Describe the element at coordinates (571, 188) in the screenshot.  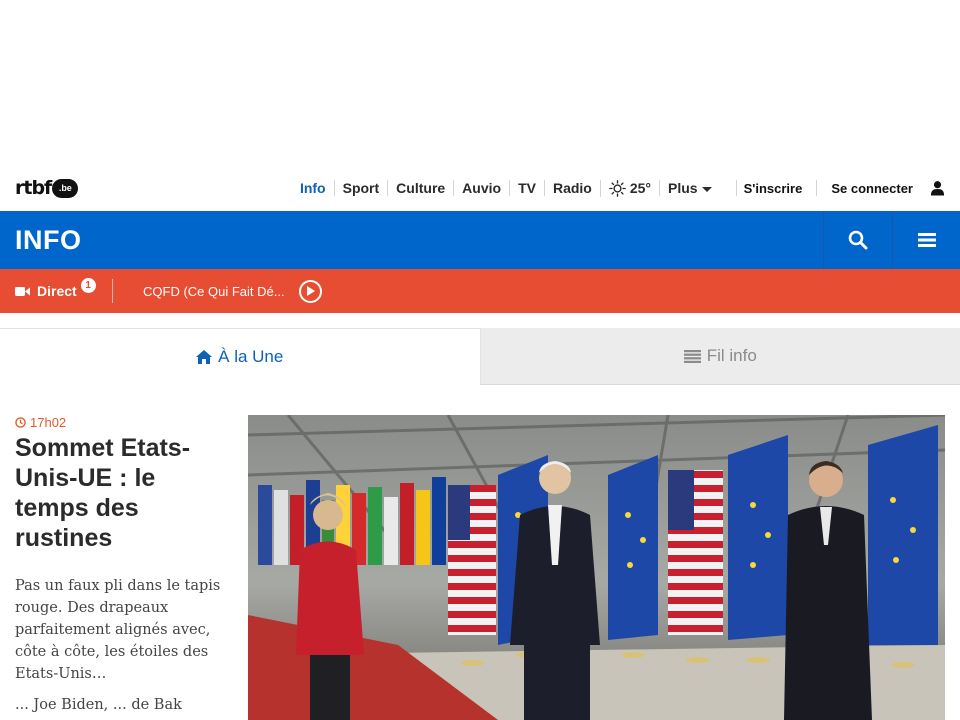
I see `nav-link-radio: Radio` at that location.